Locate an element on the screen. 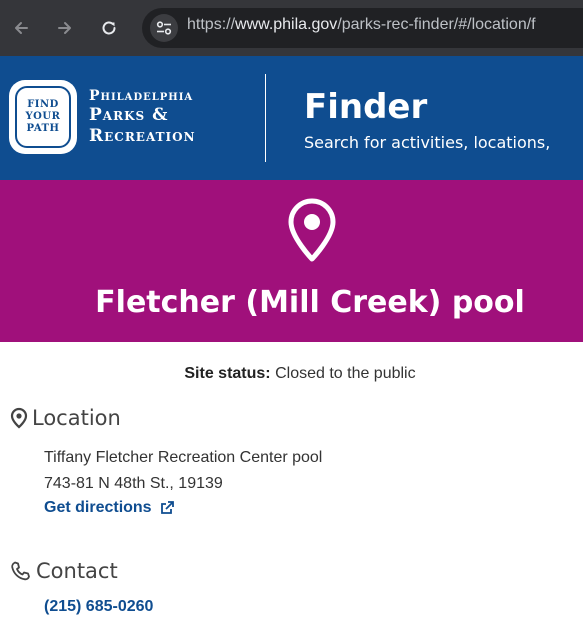 The image size is (583, 636). seal-line-2: YOUR is located at coordinates (43, 116).